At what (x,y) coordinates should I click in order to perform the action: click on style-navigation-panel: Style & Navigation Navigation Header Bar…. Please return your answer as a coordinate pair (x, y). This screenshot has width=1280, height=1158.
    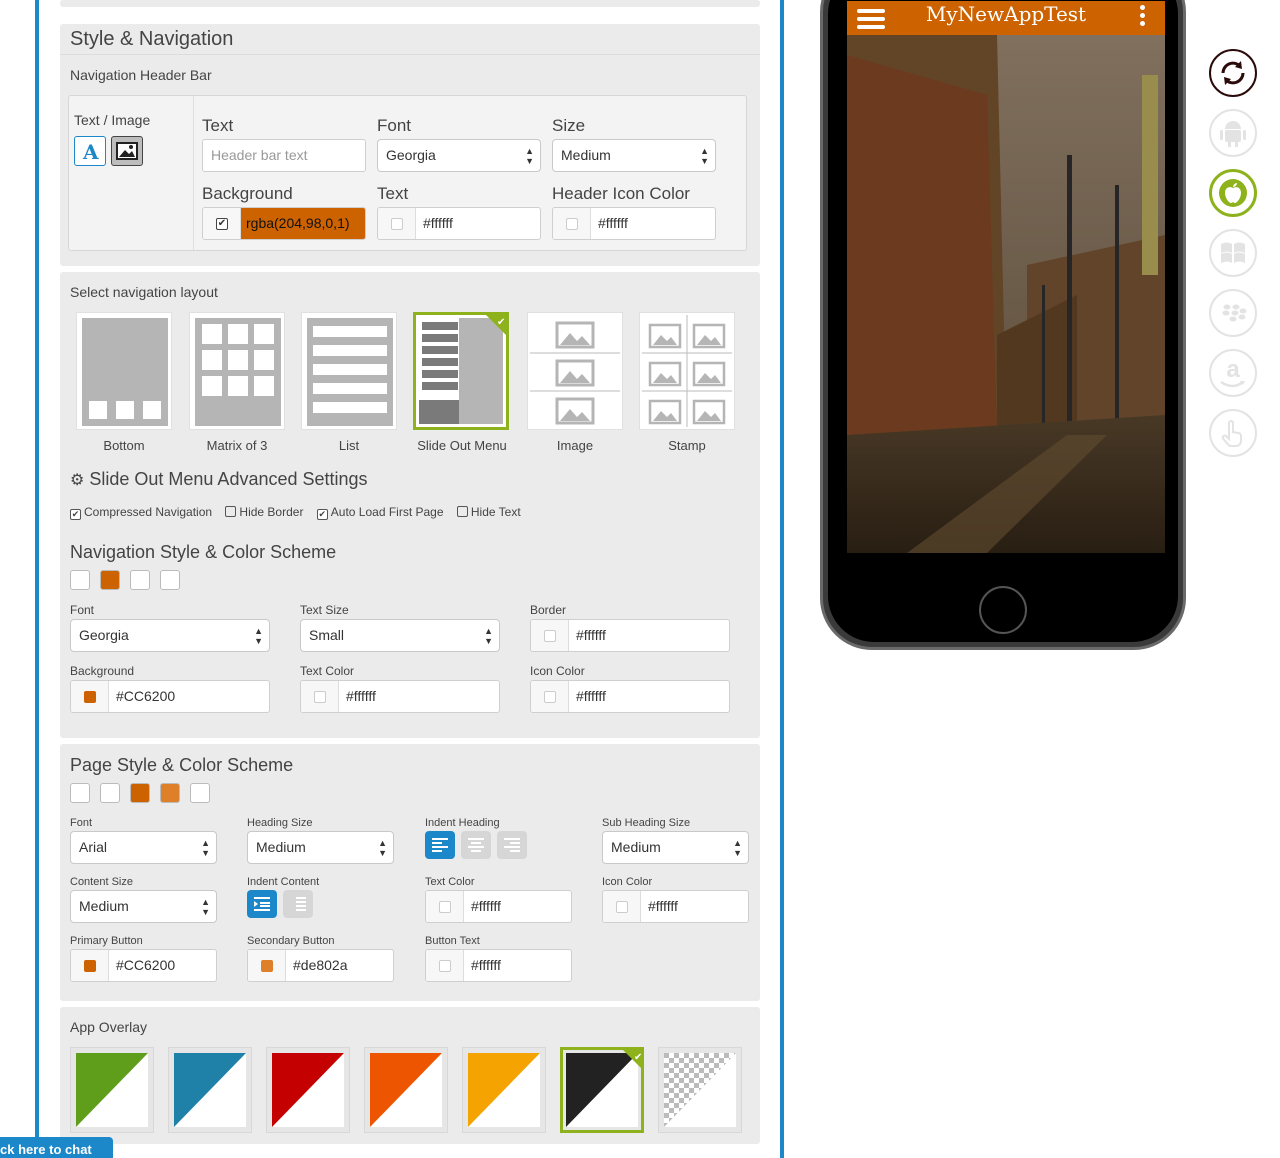
    Looking at the image, I should click on (410, 145).